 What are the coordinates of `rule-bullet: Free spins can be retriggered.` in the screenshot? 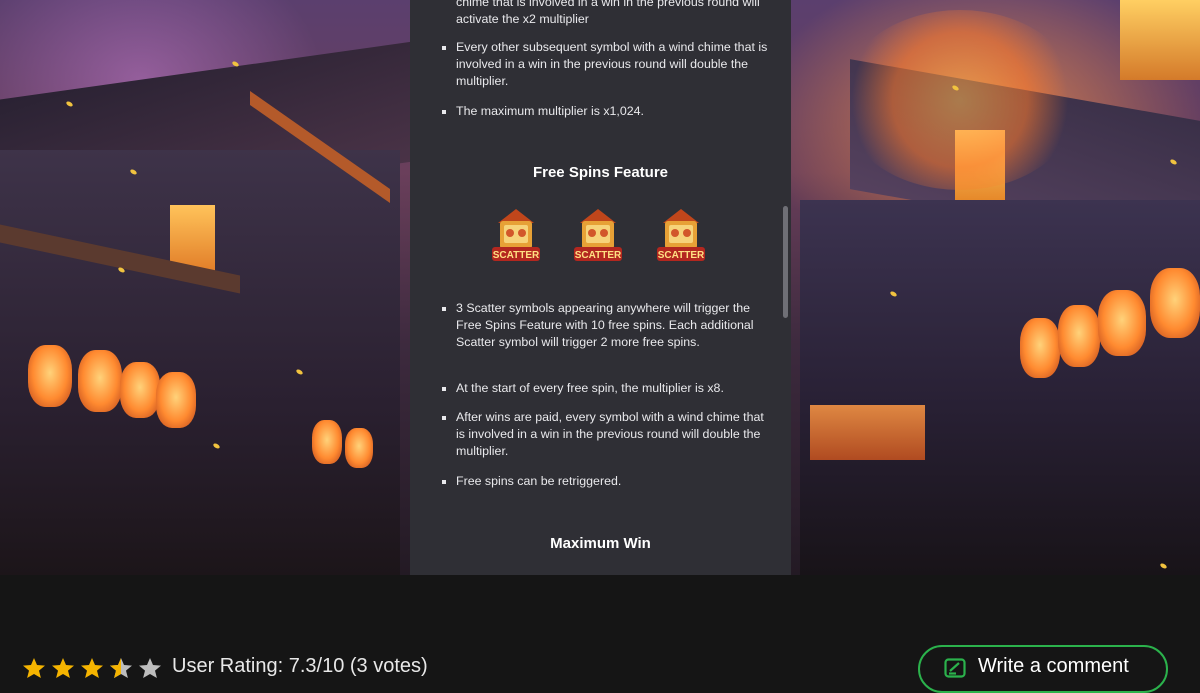 It's located at (608, 481).